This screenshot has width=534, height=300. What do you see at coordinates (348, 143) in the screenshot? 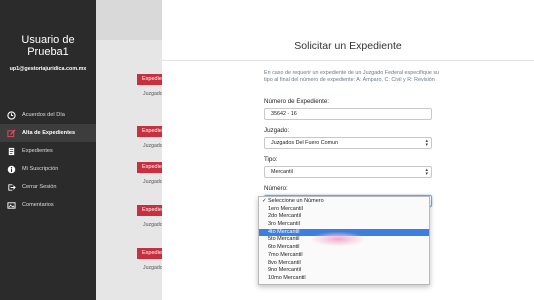
I see `juzgado-select: Juzgados Del Fuero Comun ▴ ▾` at bounding box center [348, 143].